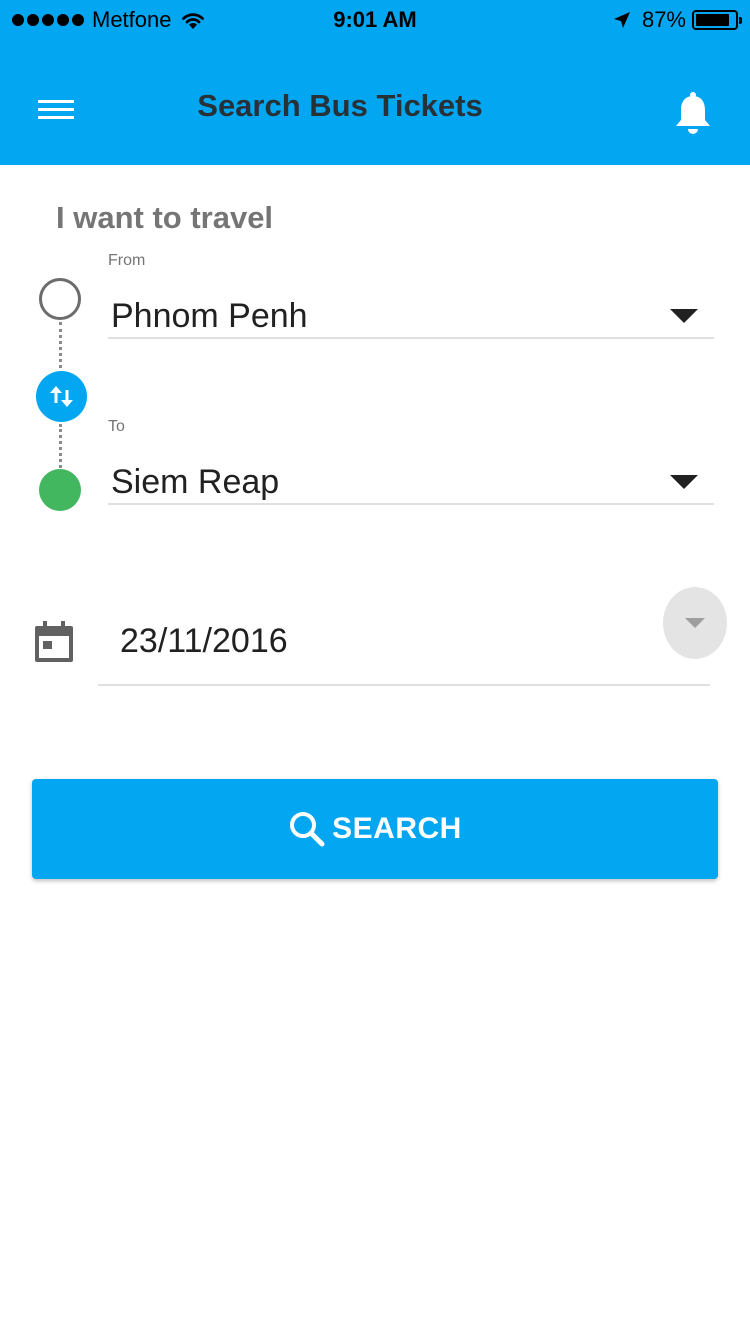 The height and width of the screenshot is (1334, 750). I want to click on swap-locations-button, so click(61, 396).